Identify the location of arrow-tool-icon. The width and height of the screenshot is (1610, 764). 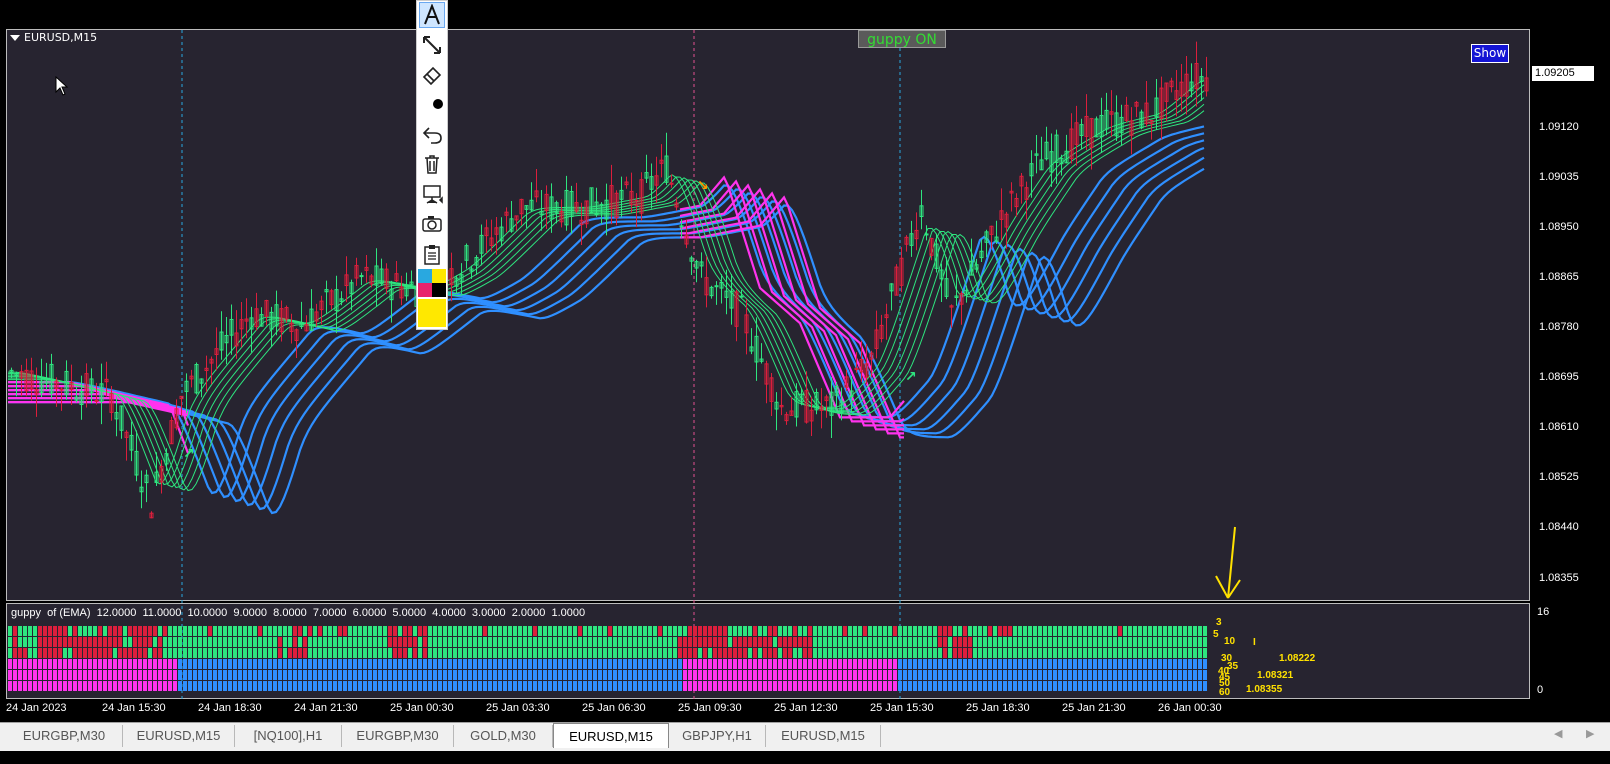
(432, 45).